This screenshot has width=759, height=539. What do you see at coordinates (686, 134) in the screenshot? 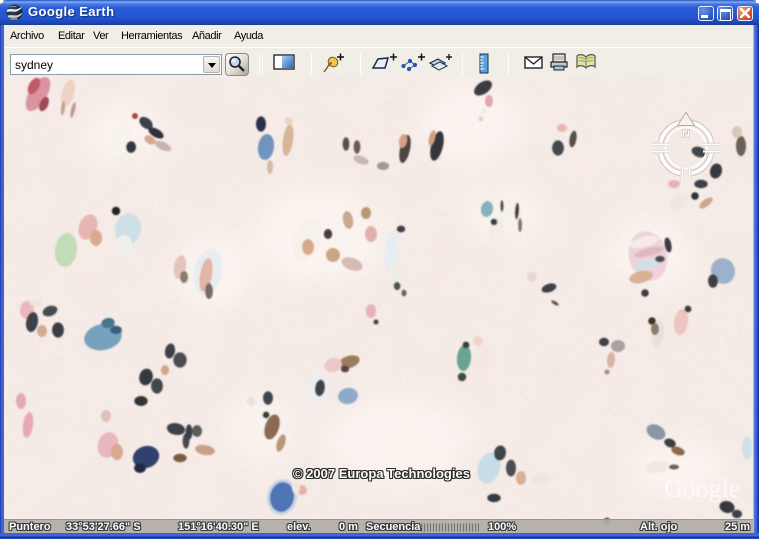
I see `svg-text: N` at bounding box center [686, 134].